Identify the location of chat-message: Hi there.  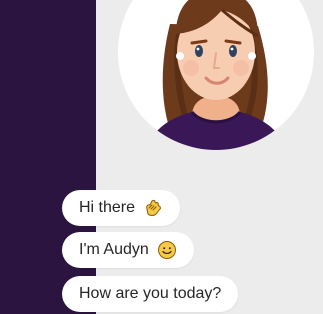
(121, 208).